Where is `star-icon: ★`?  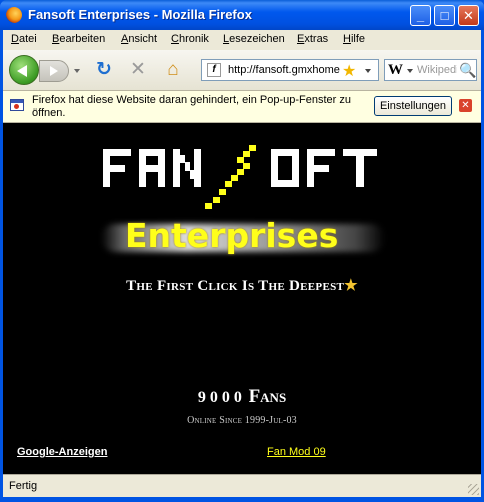
star-icon: ★ is located at coordinates (351, 286).